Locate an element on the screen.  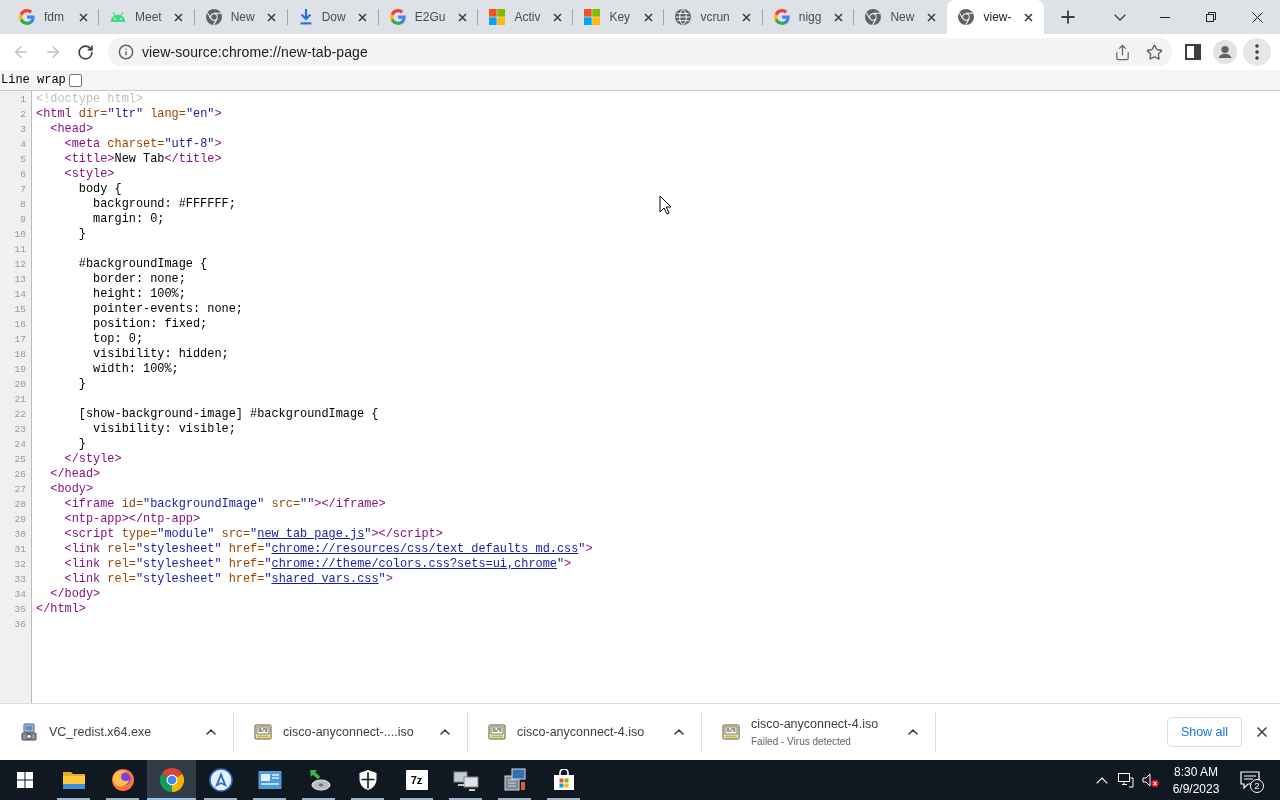
network-computers-icon is located at coordinates (465, 780).